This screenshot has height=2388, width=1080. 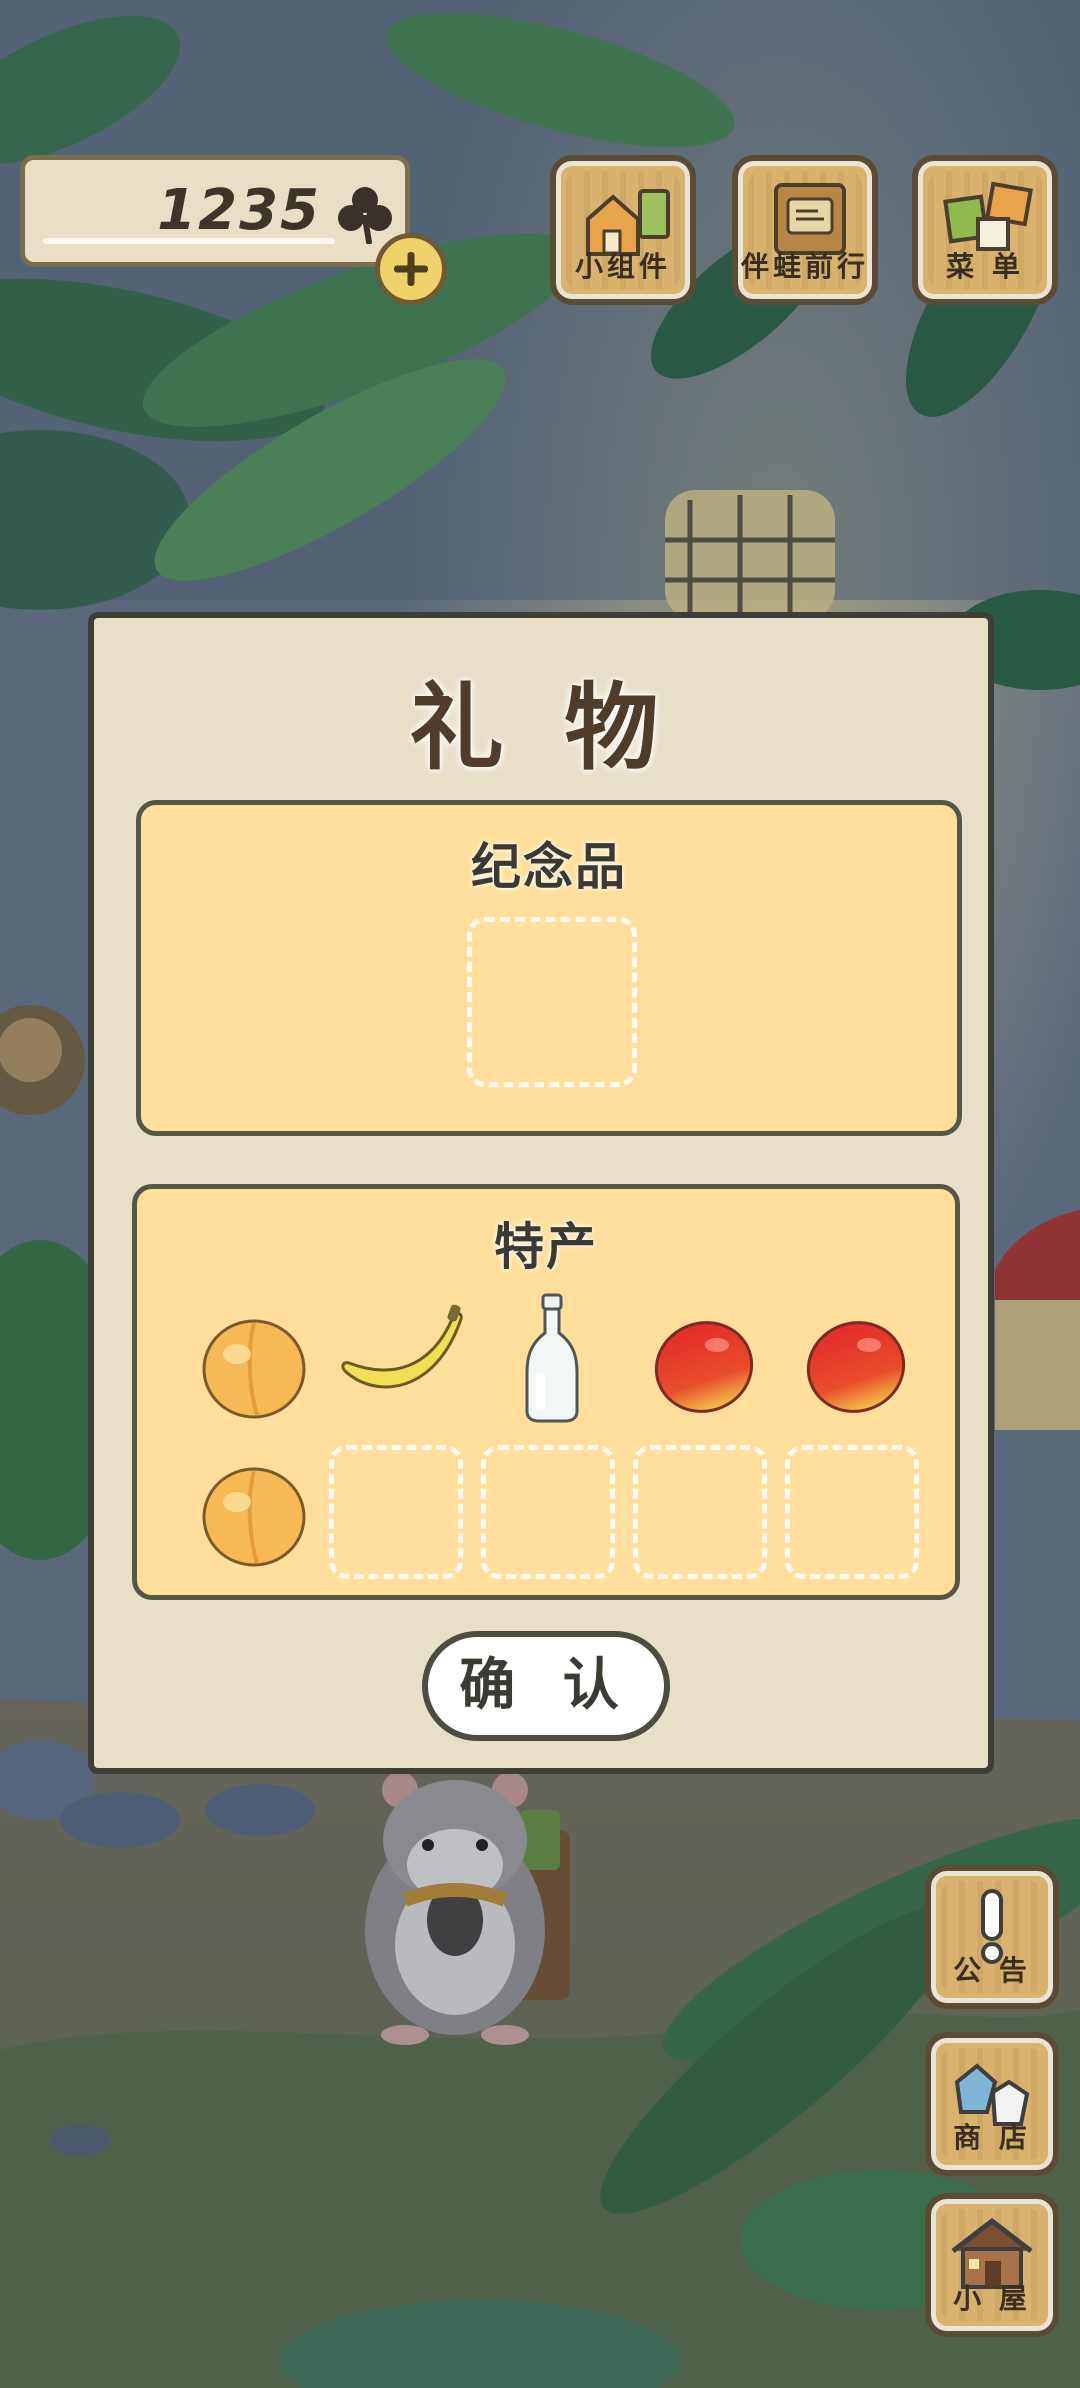 I want to click on add-clover-button, so click(x=411, y=269).